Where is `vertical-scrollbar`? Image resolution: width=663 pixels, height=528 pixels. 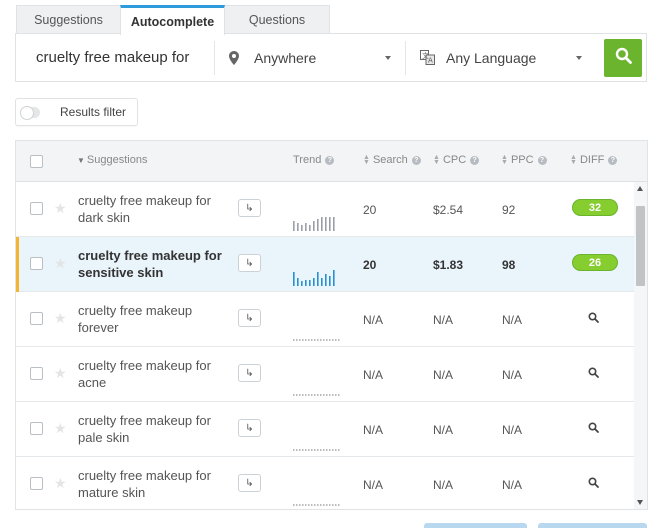 vertical-scrollbar is located at coordinates (640, 345).